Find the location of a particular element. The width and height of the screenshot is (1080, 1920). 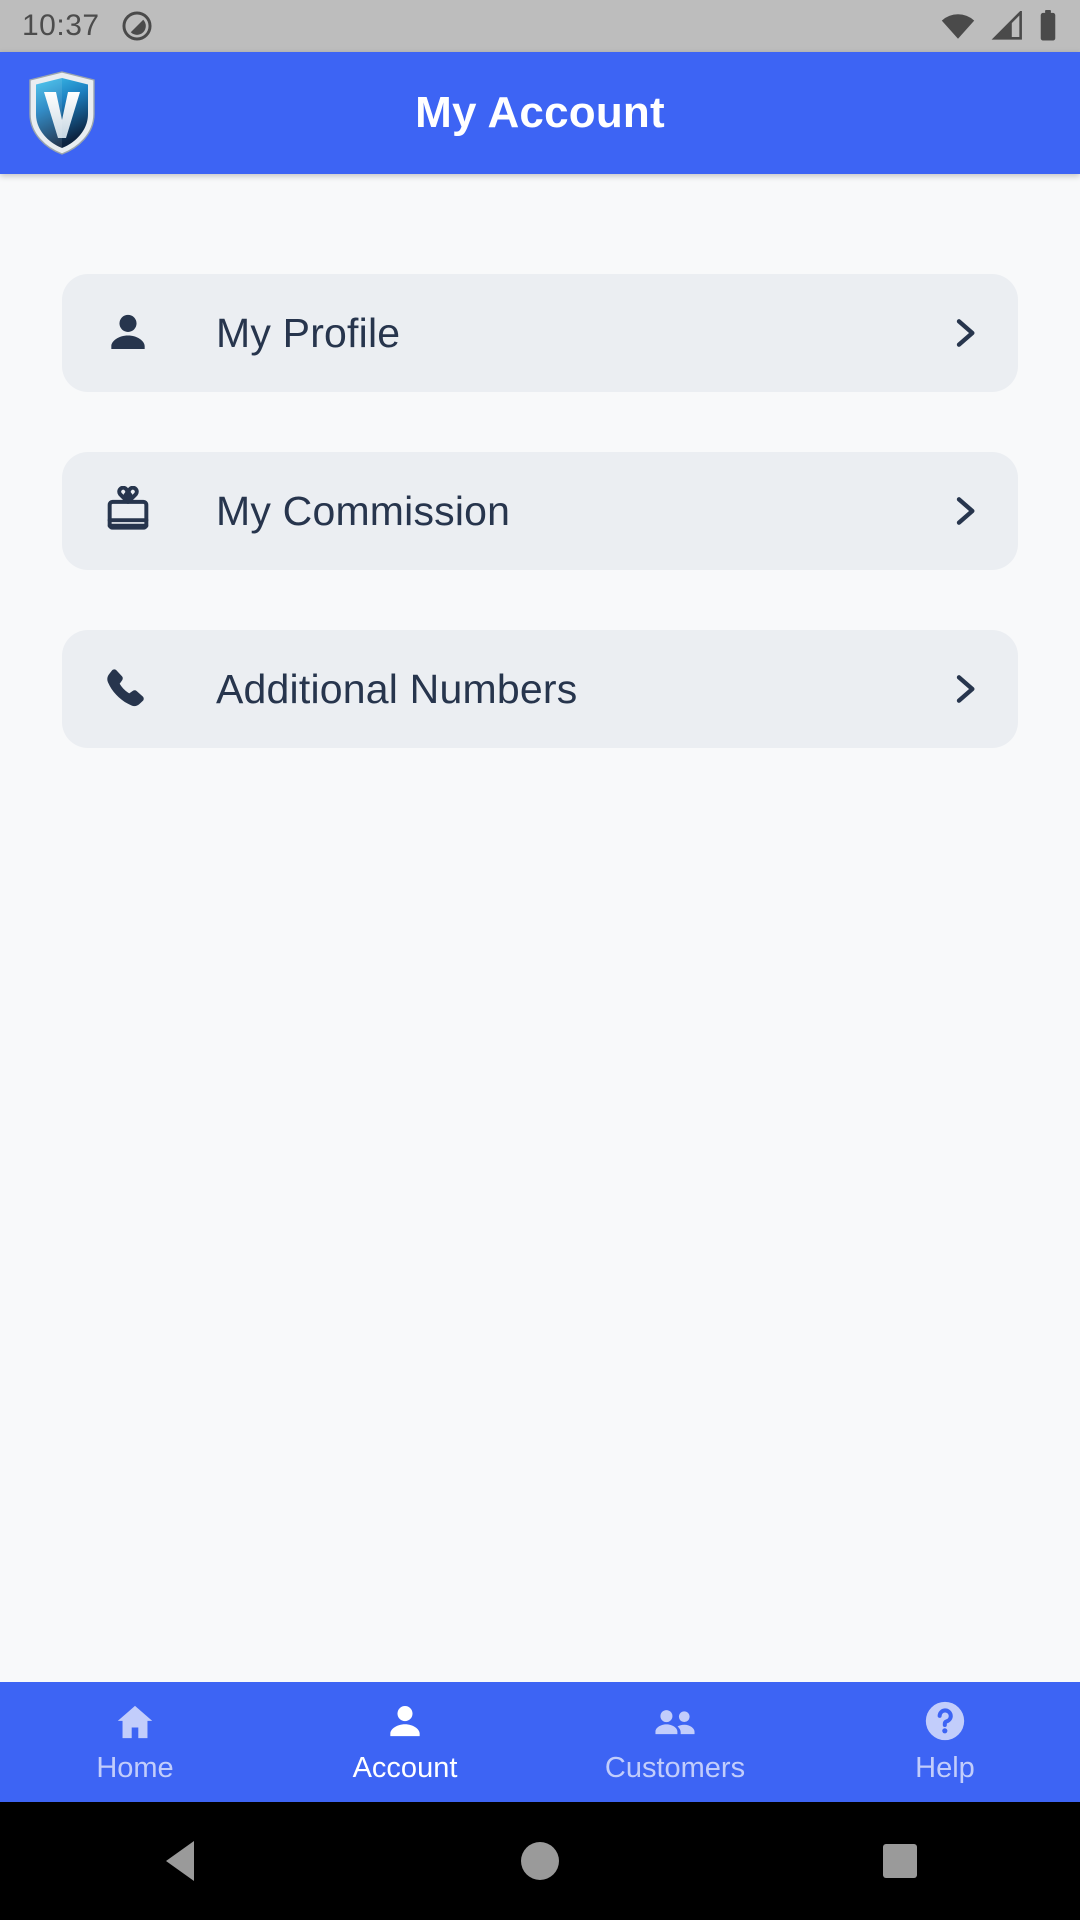

status-bar-left: 10:37 is located at coordinates (88, 26).